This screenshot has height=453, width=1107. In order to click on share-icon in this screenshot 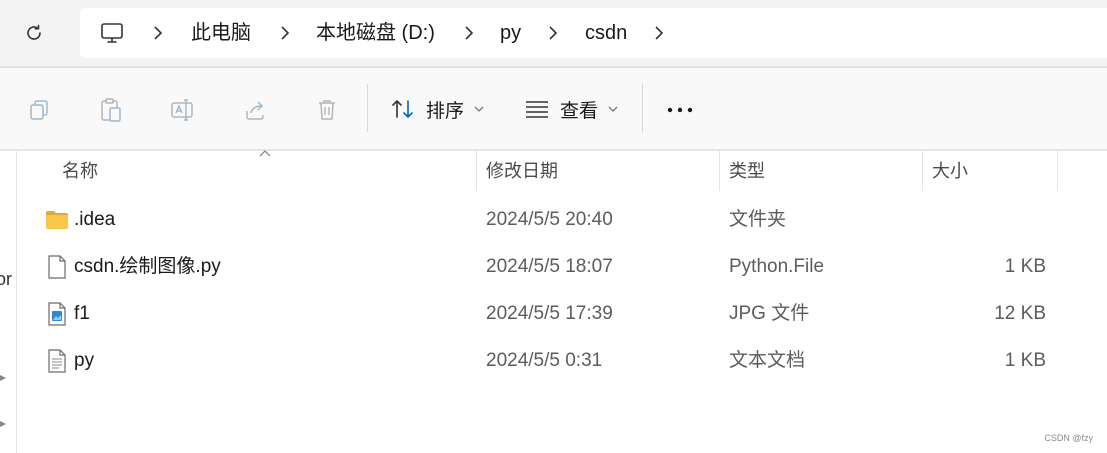, I will do `click(255, 110)`.